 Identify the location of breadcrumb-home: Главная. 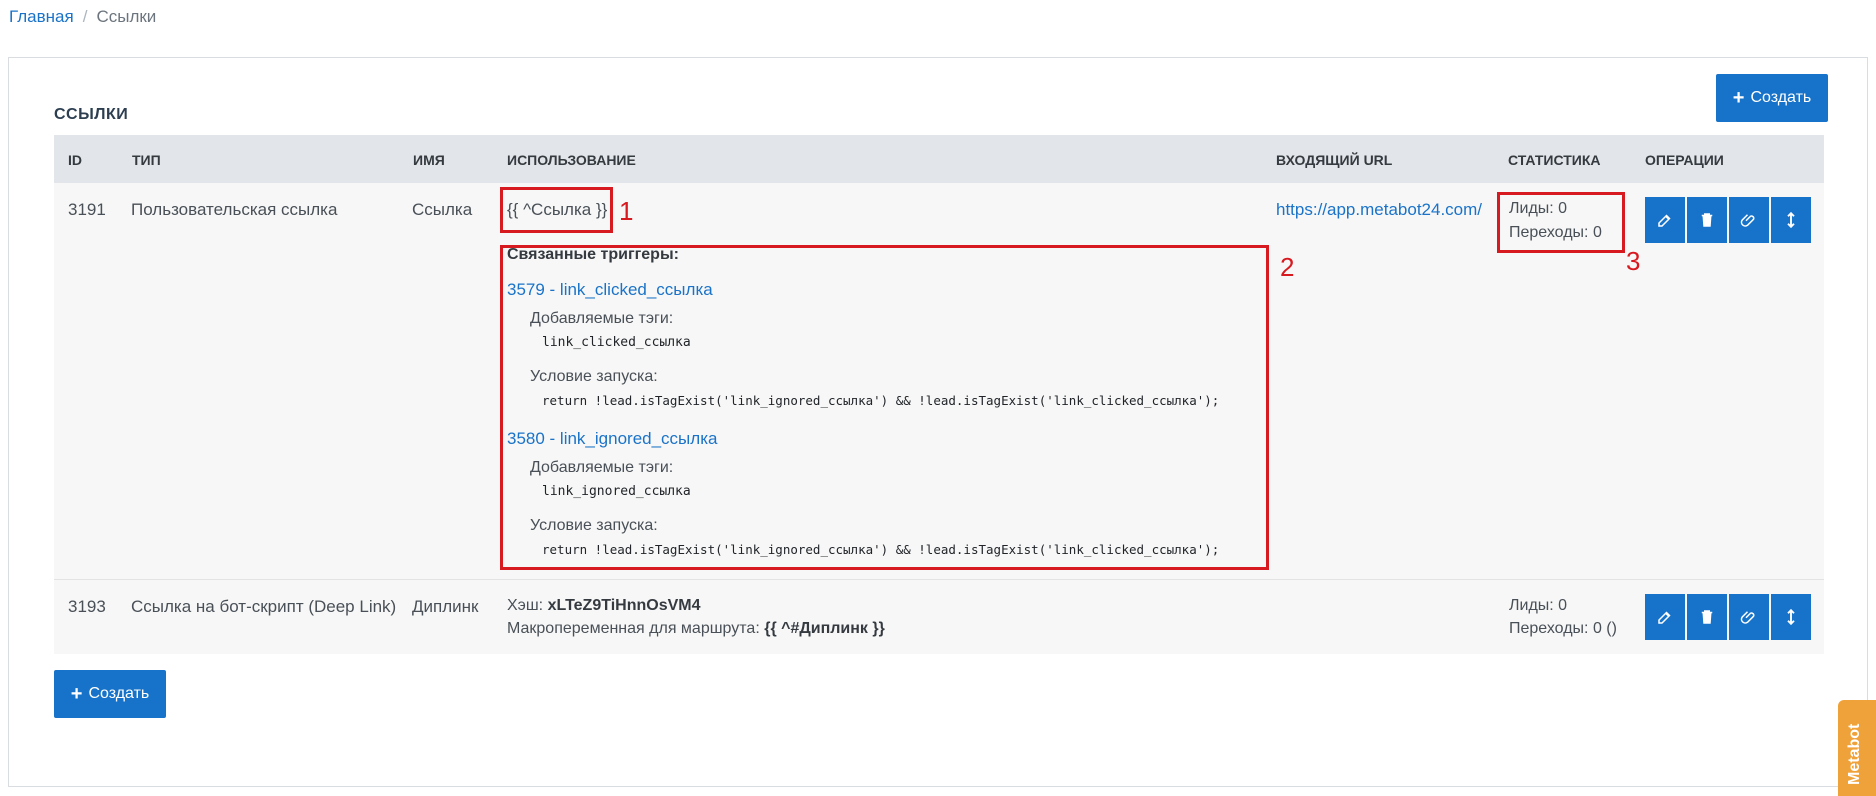
(41, 16).